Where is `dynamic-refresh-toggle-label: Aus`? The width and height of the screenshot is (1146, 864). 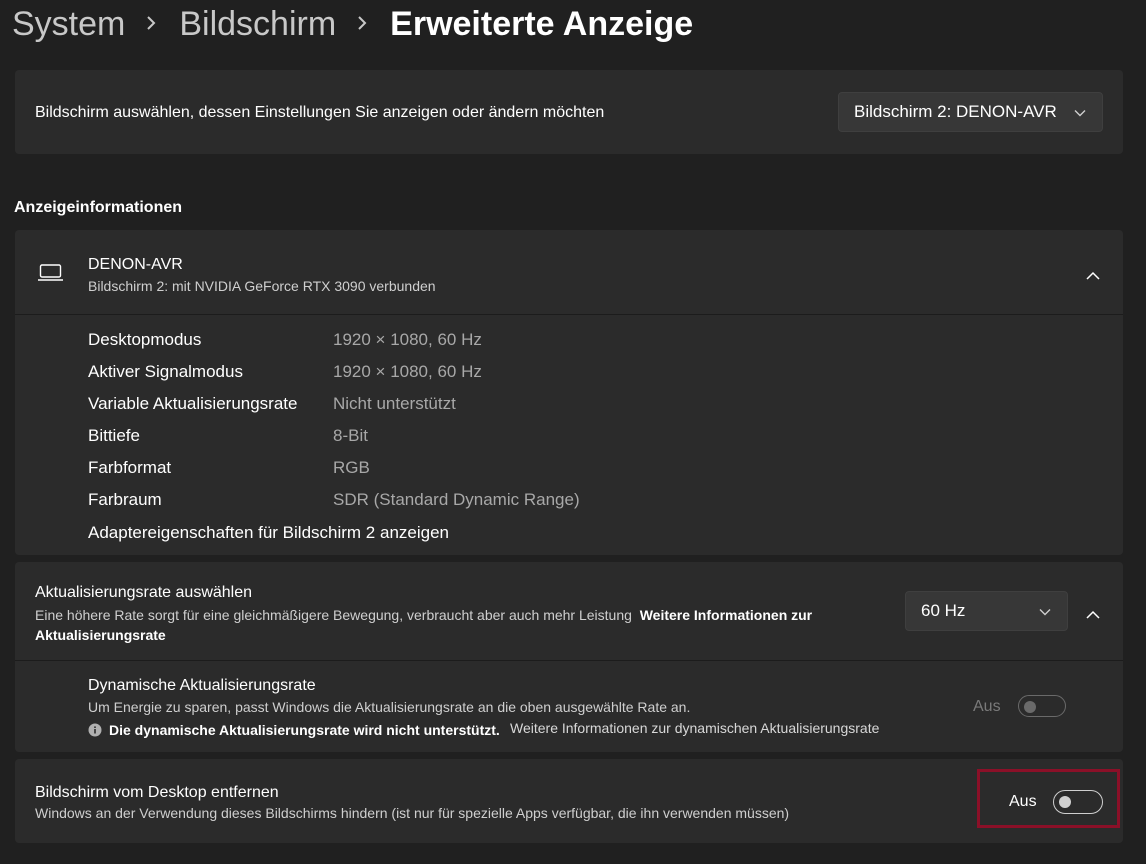
dynamic-refresh-toggle-label: Aus is located at coordinates (987, 706).